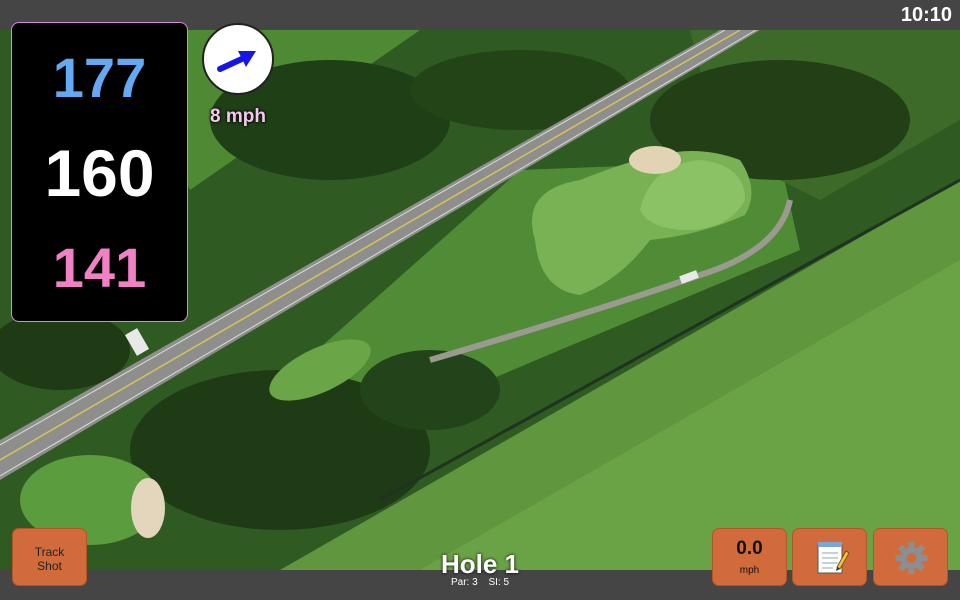 This screenshot has height=600, width=960. Describe the element at coordinates (499, 582) in the screenshot. I see `hole-si: SI: 5` at that location.